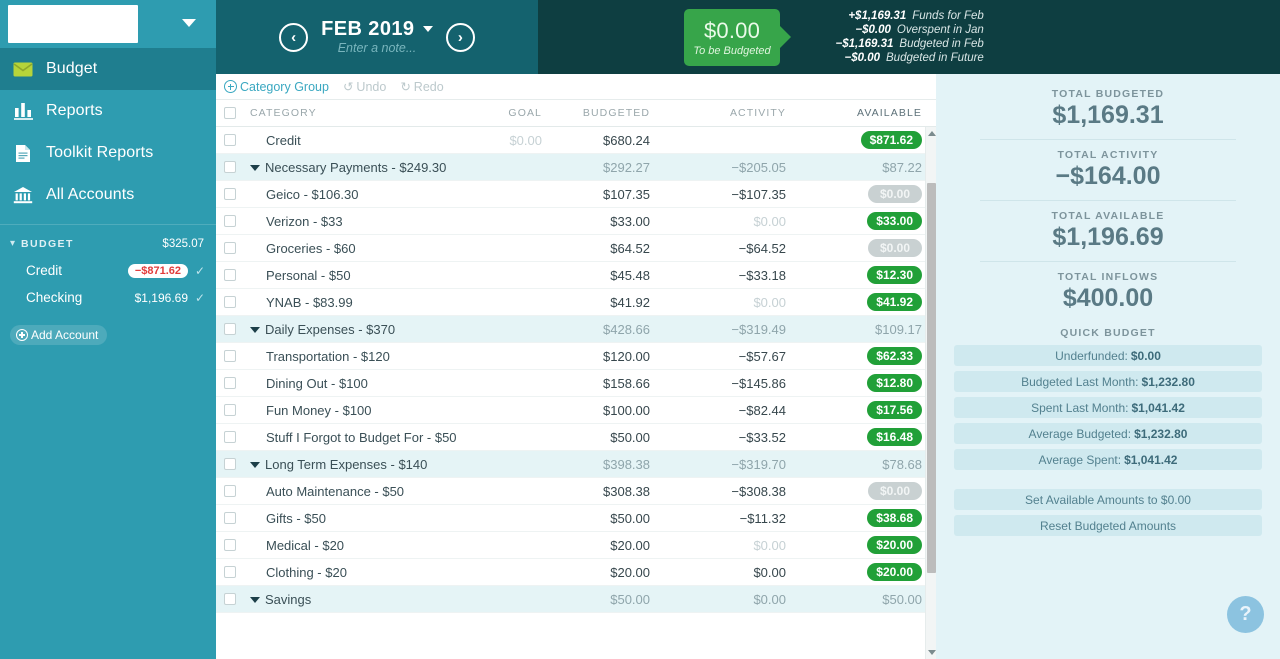 The image size is (1280, 659). Describe the element at coordinates (870, 329) in the screenshot. I see `available-cell: $109.17` at that location.